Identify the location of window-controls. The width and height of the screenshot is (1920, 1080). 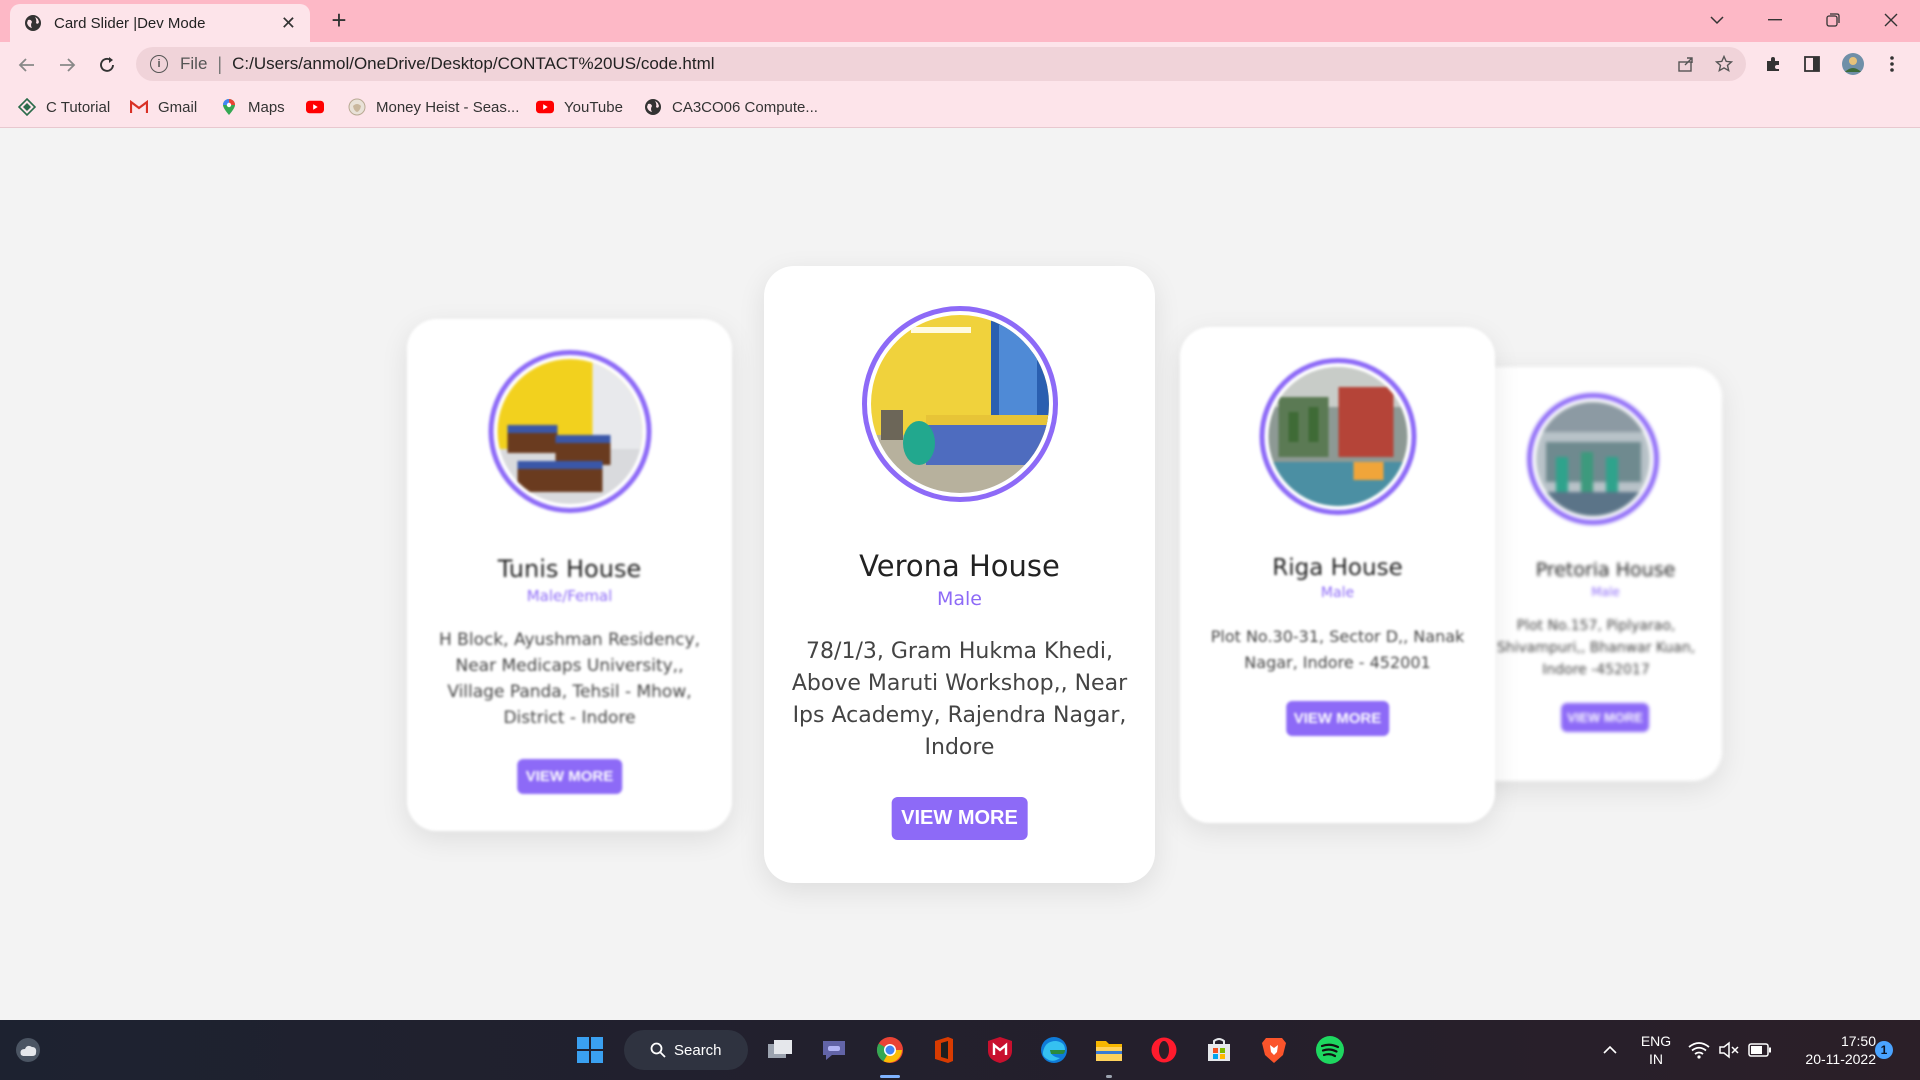
(1804, 20).